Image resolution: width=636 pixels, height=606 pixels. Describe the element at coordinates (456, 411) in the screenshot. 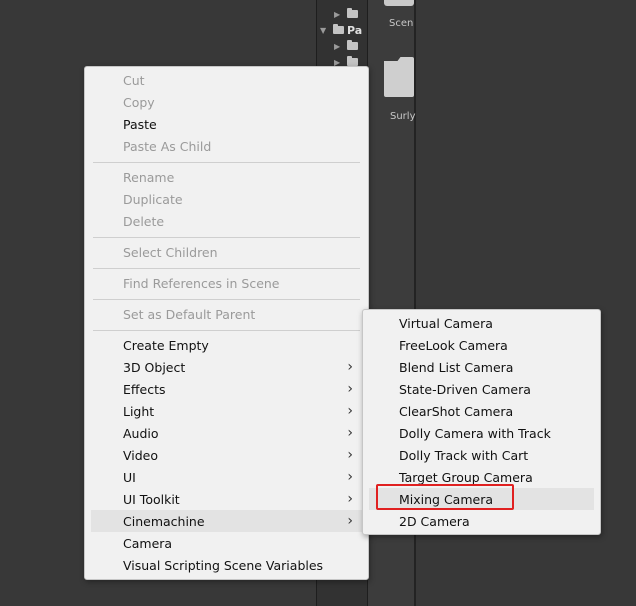

I see `menu-item-label: ClearShot Camera` at that location.